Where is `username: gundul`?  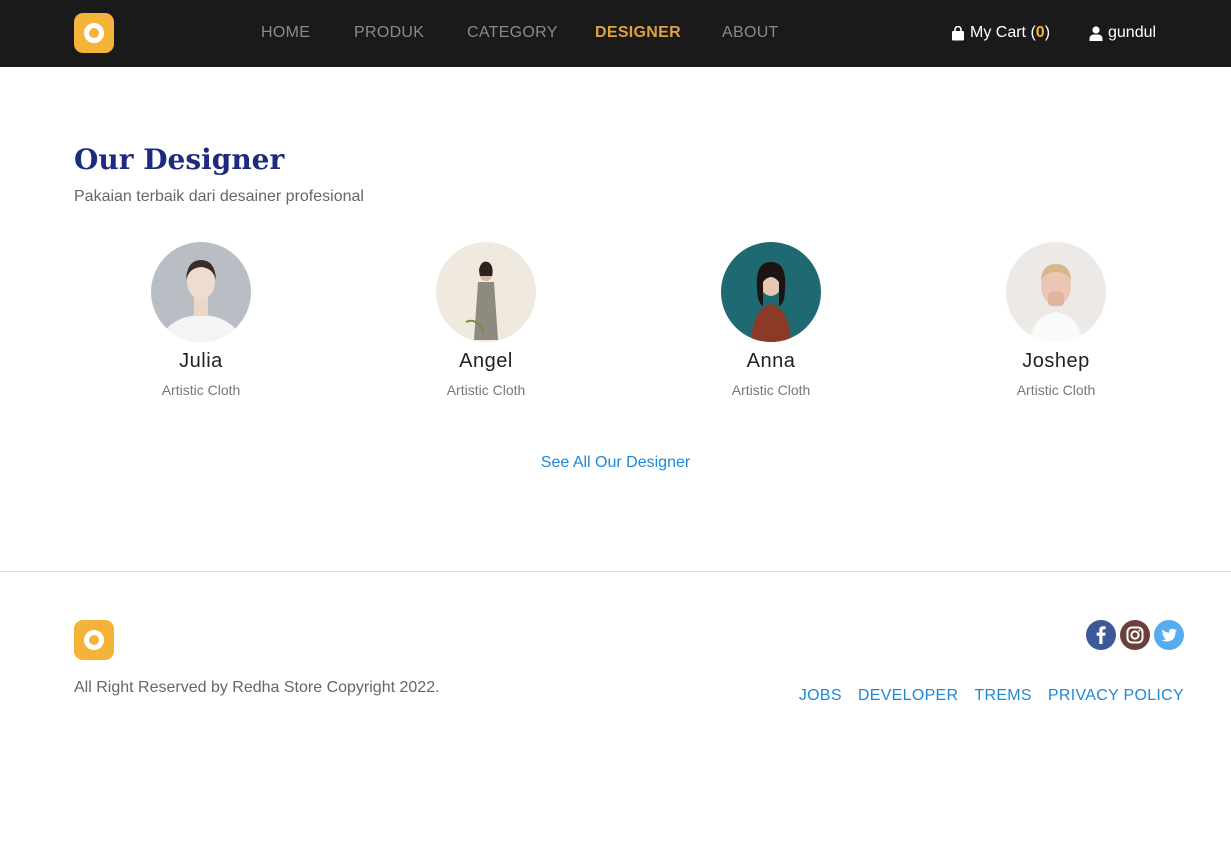
username: gundul is located at coordinates (1132, 32).